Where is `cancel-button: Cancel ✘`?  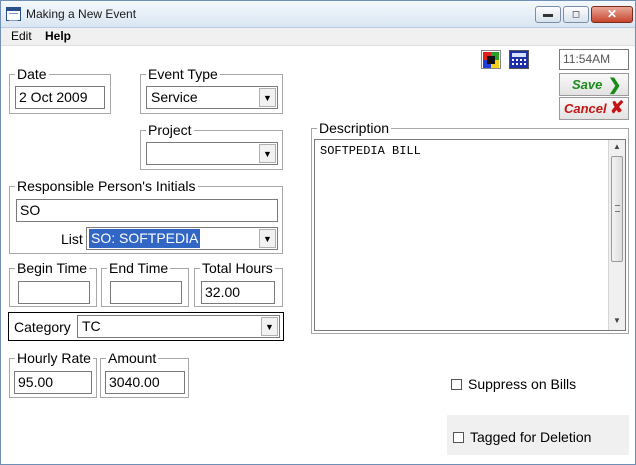 cancel-button: Cancel ✘ is located at coordinates (594, 108).